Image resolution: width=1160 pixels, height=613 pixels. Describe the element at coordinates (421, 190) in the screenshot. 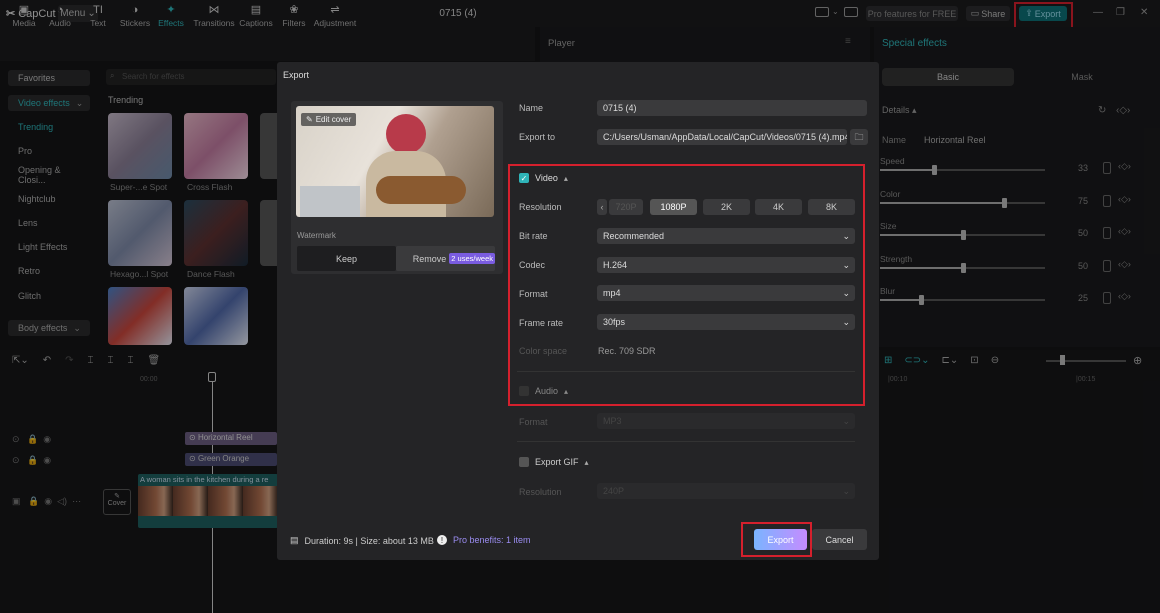

I see `cover-guitar` at that location.